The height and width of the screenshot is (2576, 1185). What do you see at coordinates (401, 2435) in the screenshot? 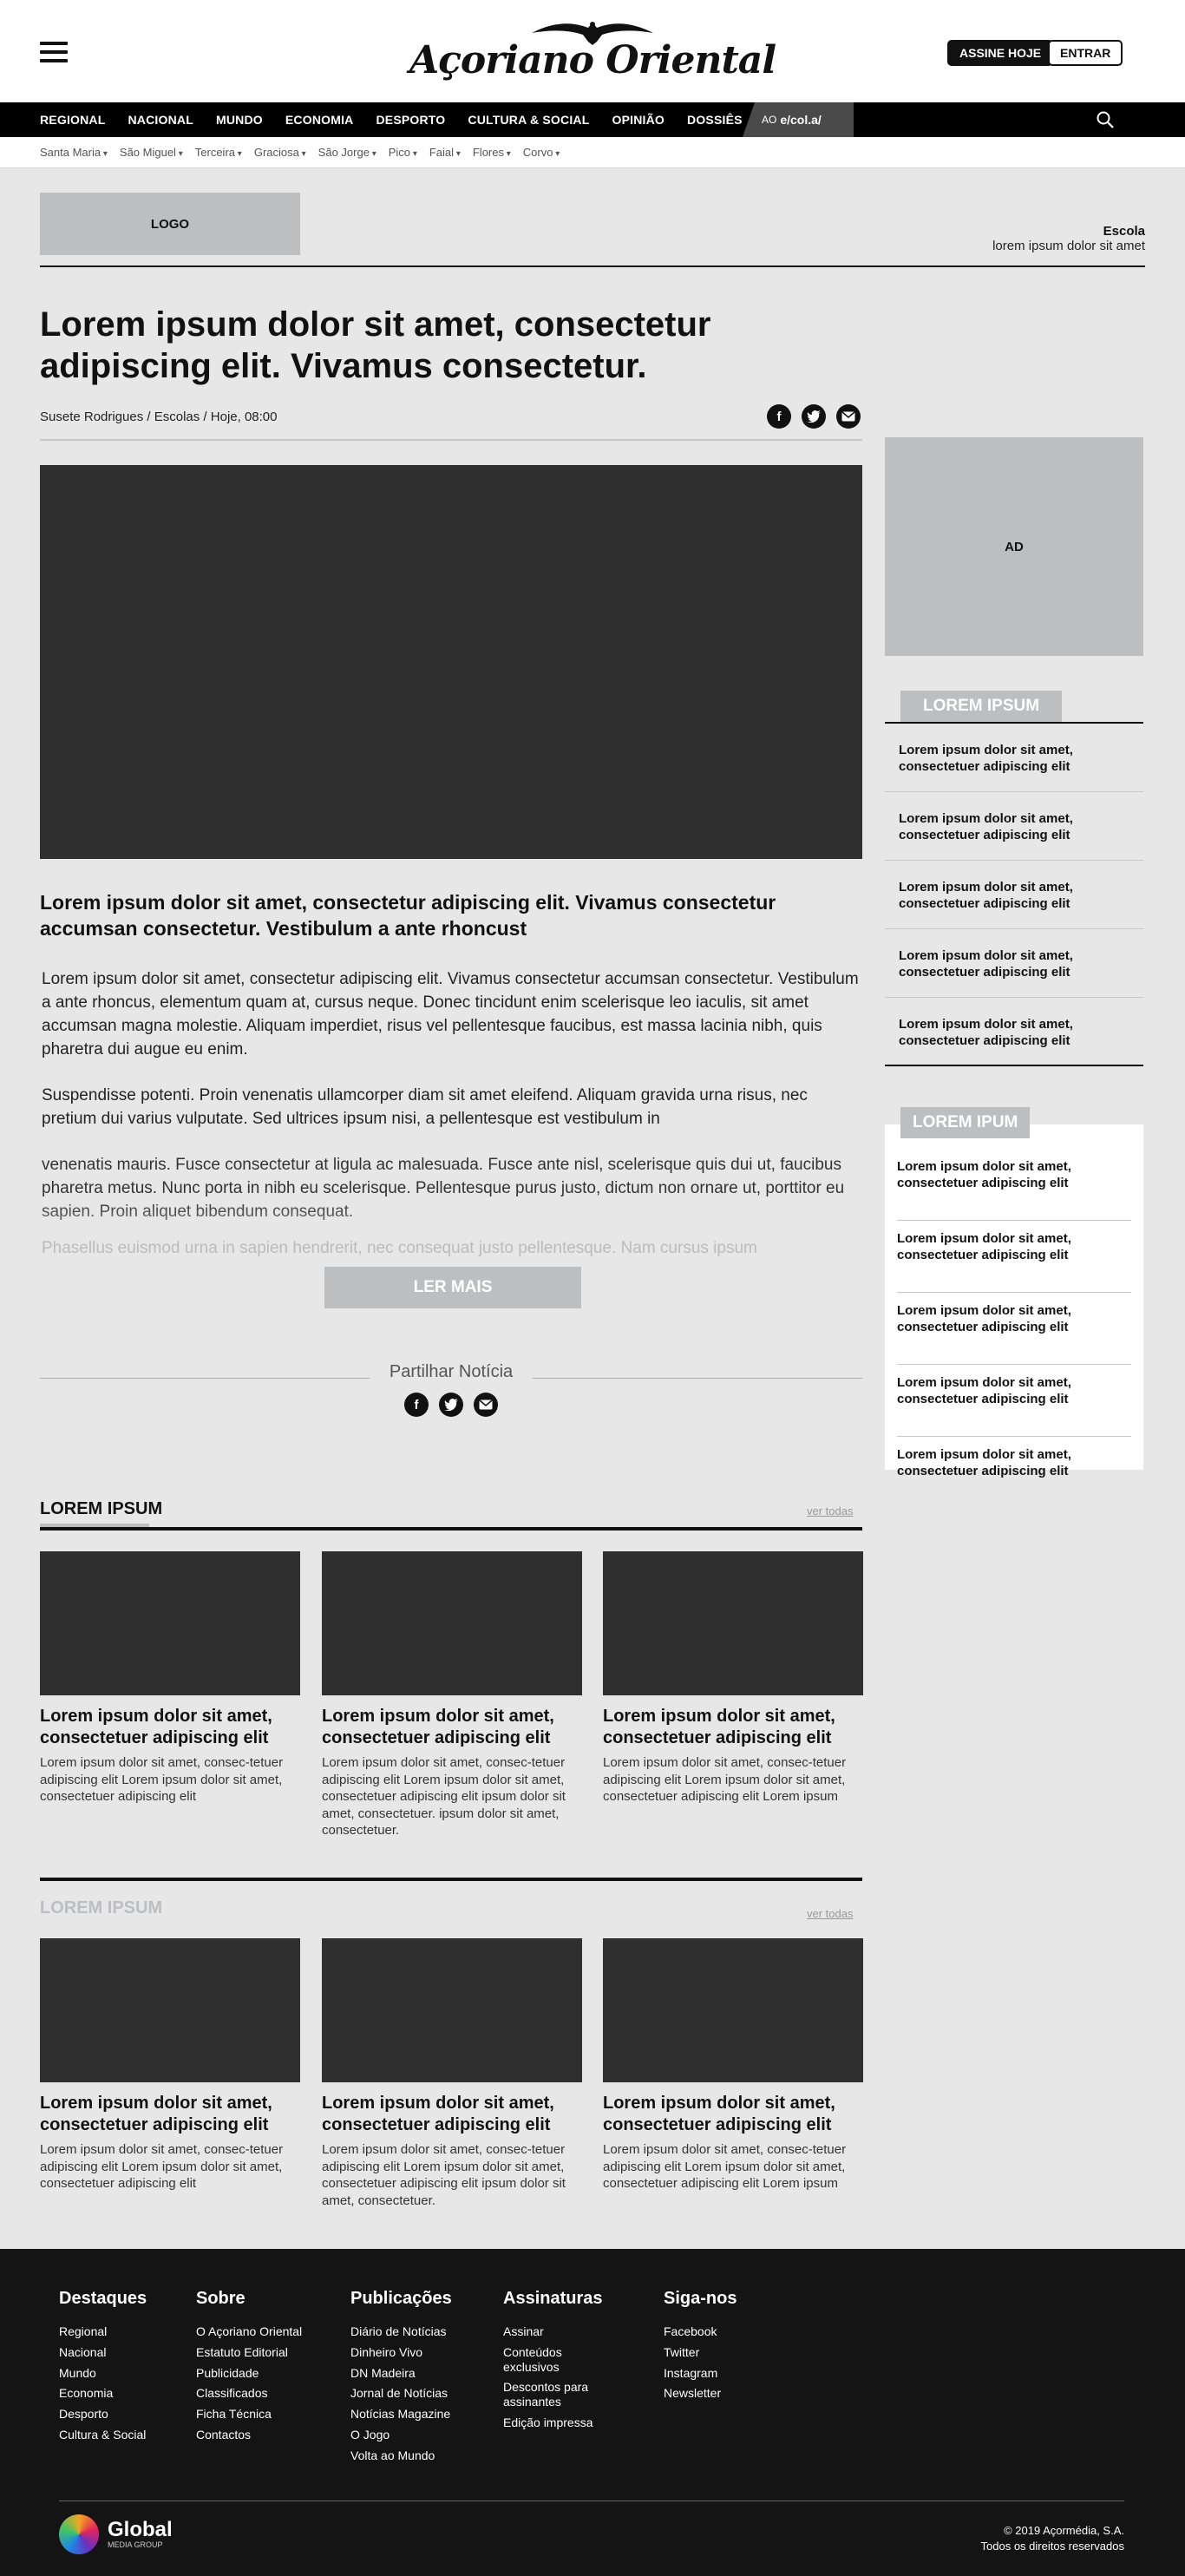
I see `footer-link: O Jogo` at bounding box center [401, 2435].